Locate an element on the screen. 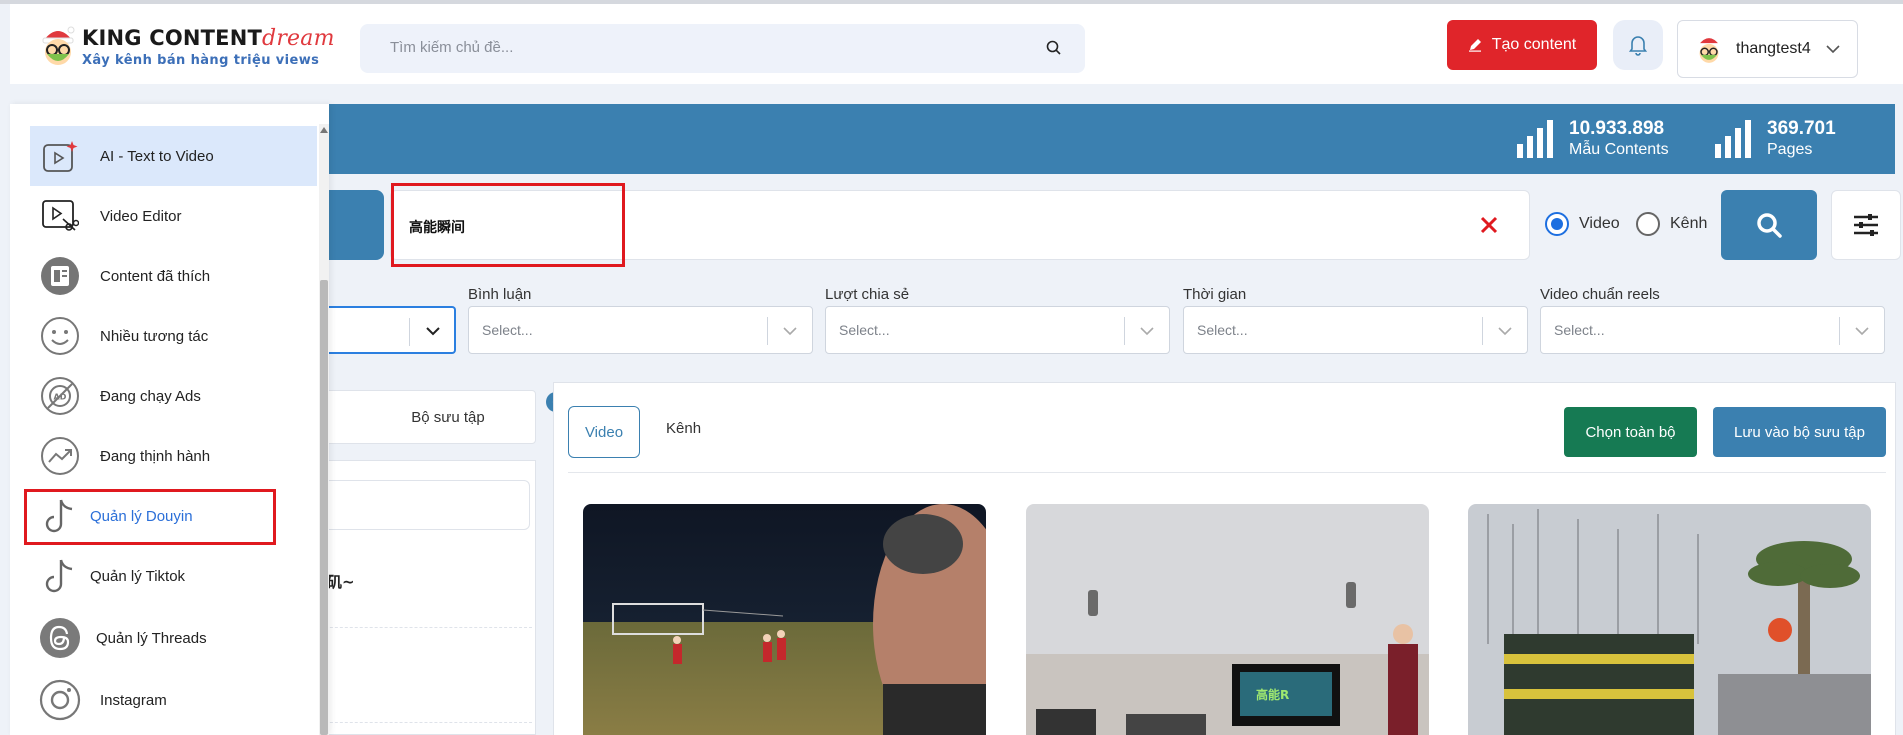 The image size is (1903, 735). sidebar-item-ai-text-to-video: AI - Text to Video is located at coordinates (173, 156).